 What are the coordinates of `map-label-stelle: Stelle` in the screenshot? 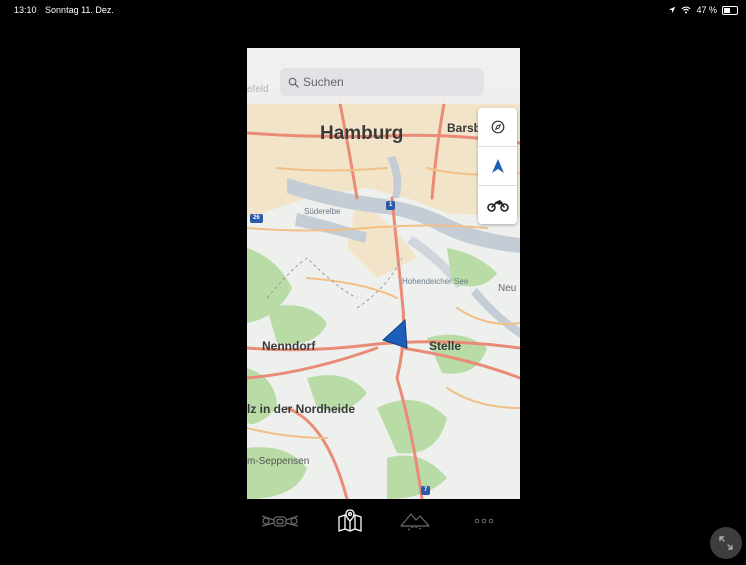 It's located at (445, 346).